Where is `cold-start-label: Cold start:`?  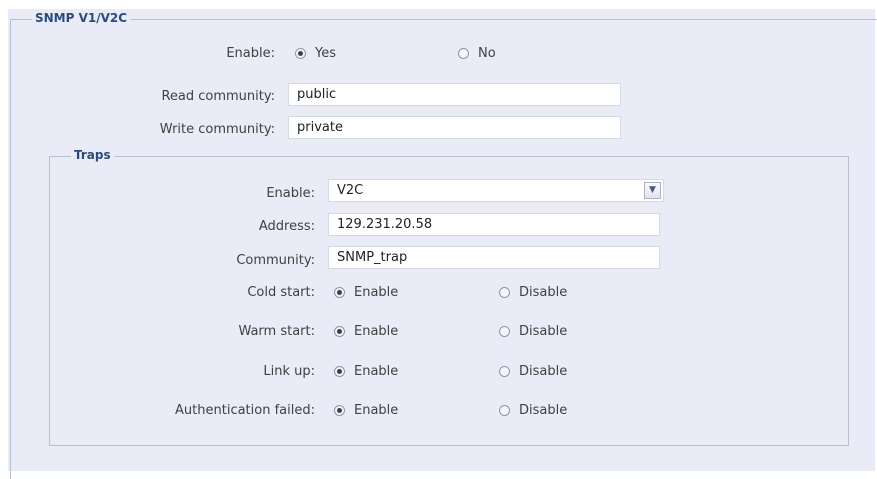
cold-start-label: Cold start: is located at coordinates (281, 292).